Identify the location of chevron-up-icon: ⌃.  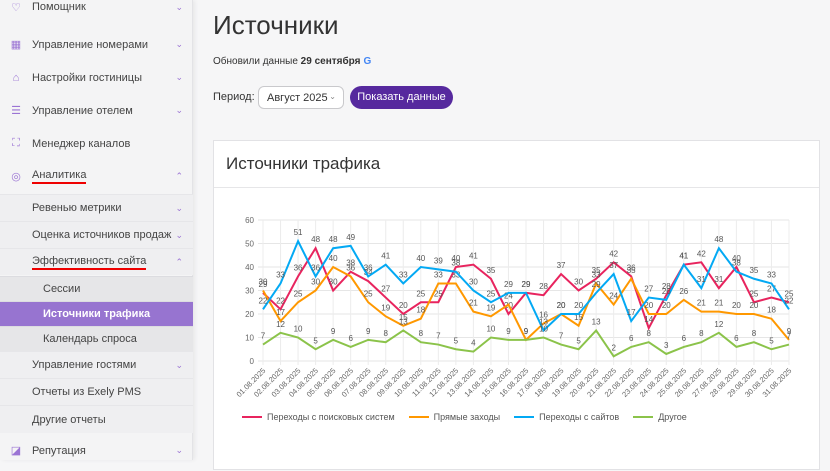
(179, 261).